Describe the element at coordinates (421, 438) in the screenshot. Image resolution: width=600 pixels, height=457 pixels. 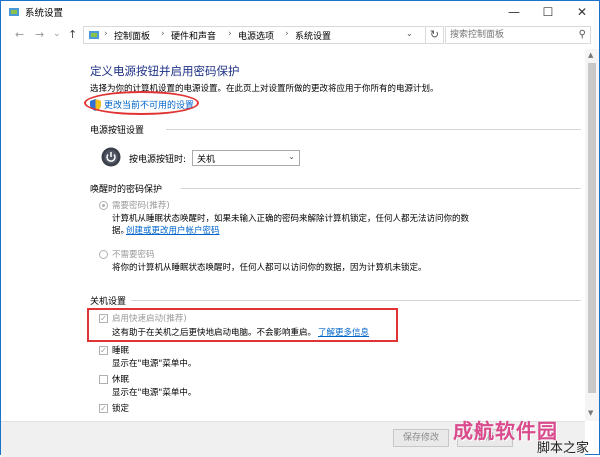
I see `save-changes-button: 保存修改` at that location.